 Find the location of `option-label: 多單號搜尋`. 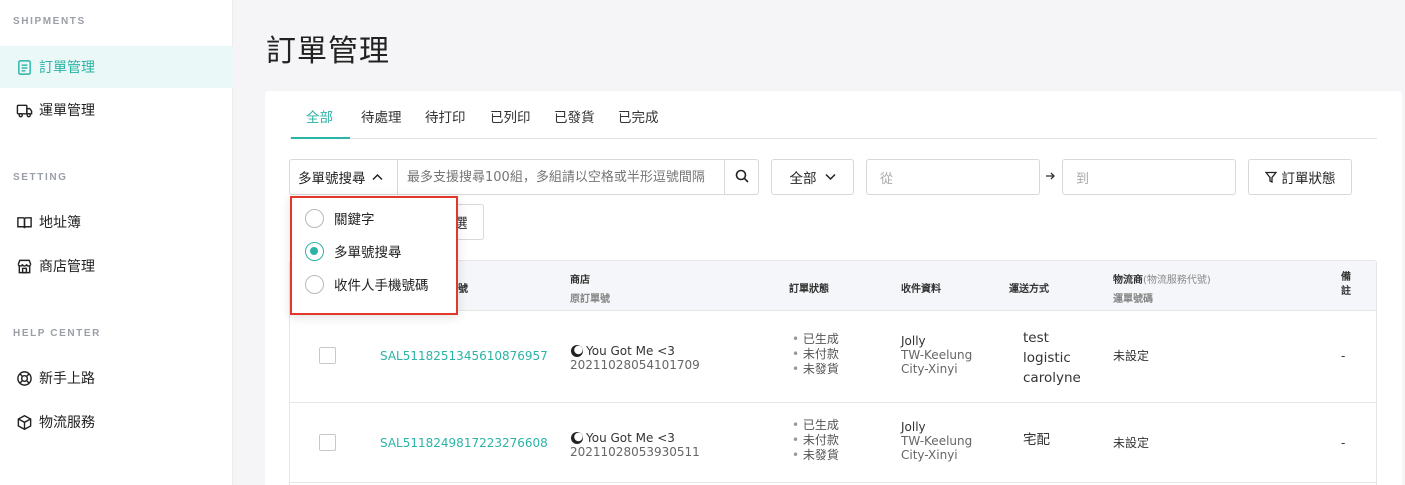

option-label: 多單號搜尋 is located at coordinates (368, 253).